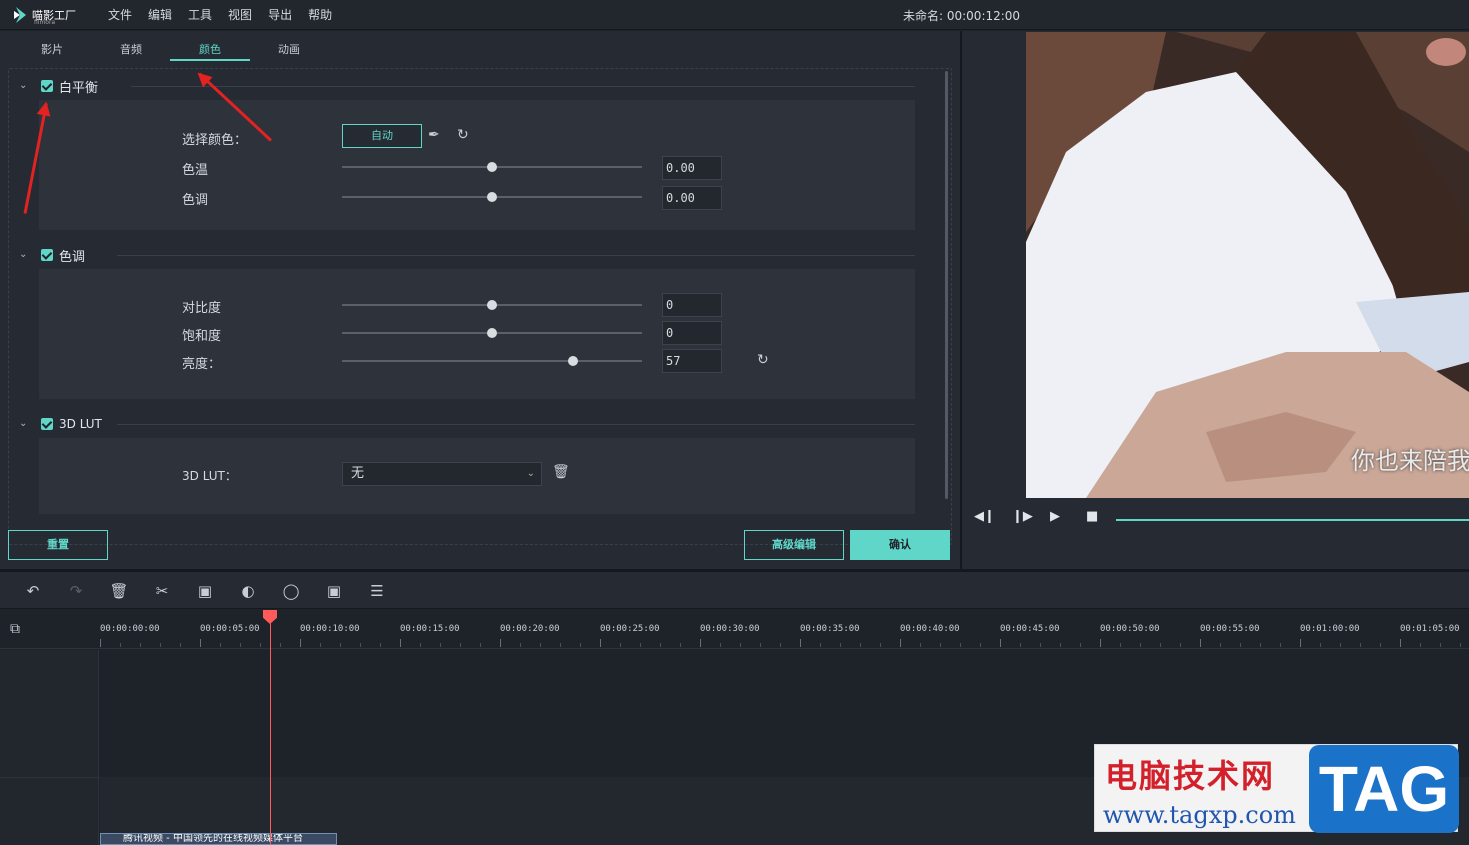  I want to click on watermark-tag: TAG, so click(1384, 789).